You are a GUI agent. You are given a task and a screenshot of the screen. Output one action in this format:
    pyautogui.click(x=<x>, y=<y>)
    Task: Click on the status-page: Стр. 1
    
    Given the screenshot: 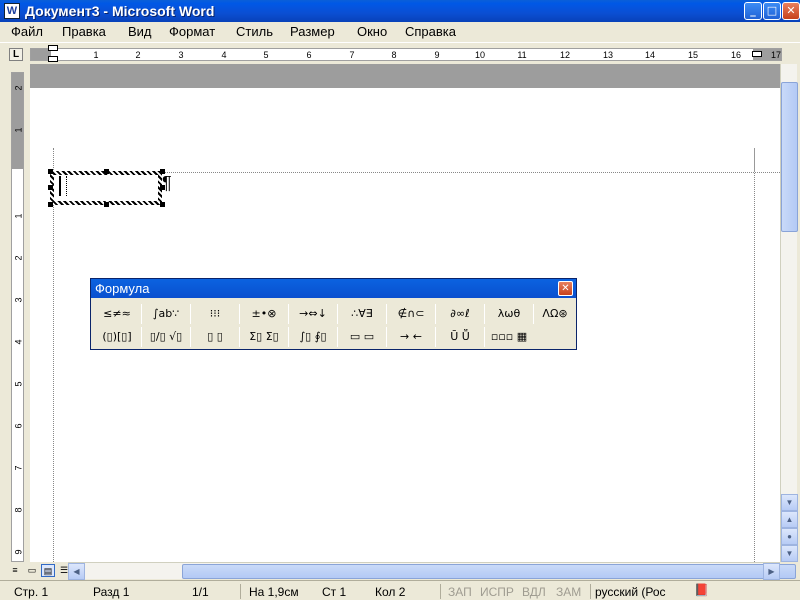 What is the action you would take?
    pyautogui.click(x=31, y=592)
    